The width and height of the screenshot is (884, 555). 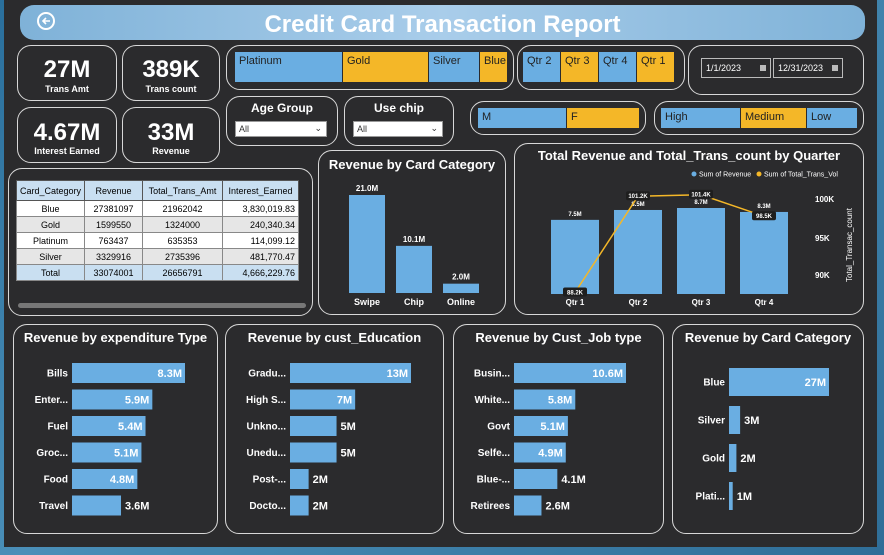 I want to click on gender-slicer: M F, so click(x=559, y=118).